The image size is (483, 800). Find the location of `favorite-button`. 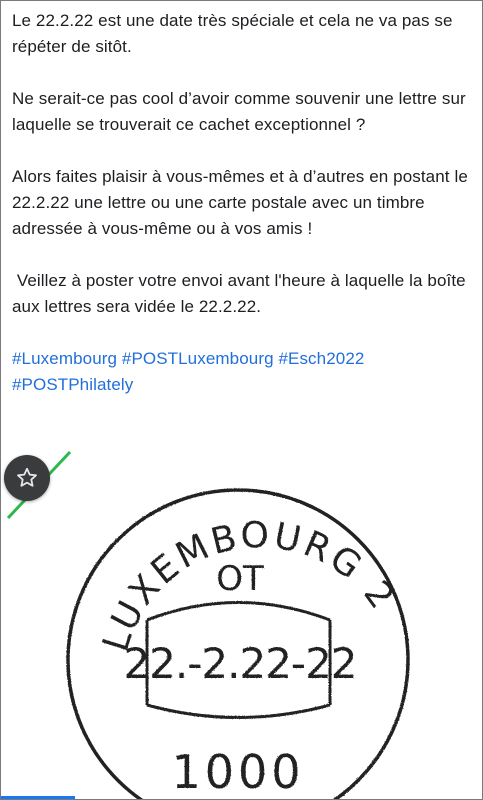

favorite-button is located at coordinates (27, 478).